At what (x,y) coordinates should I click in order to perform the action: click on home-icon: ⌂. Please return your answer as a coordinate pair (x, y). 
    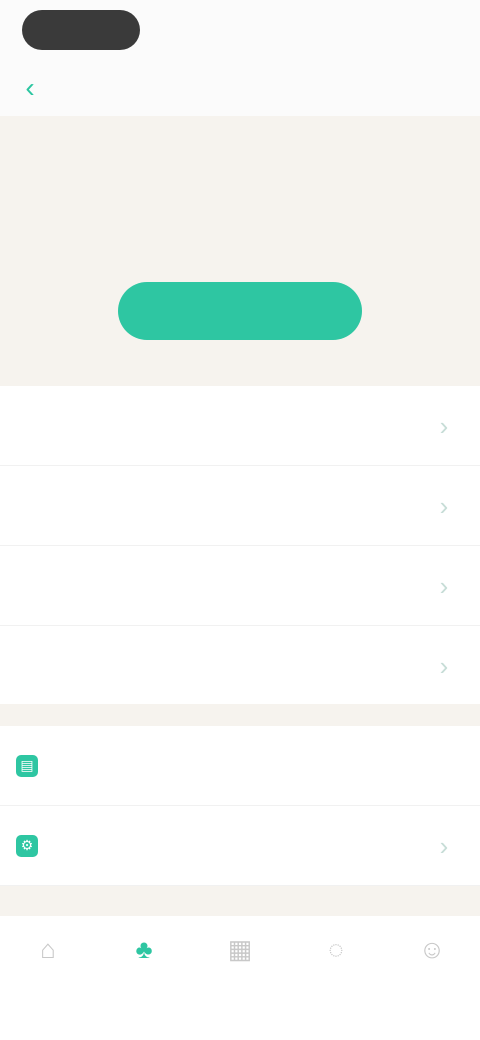
    Looking at the image, I should click on (48, 948).